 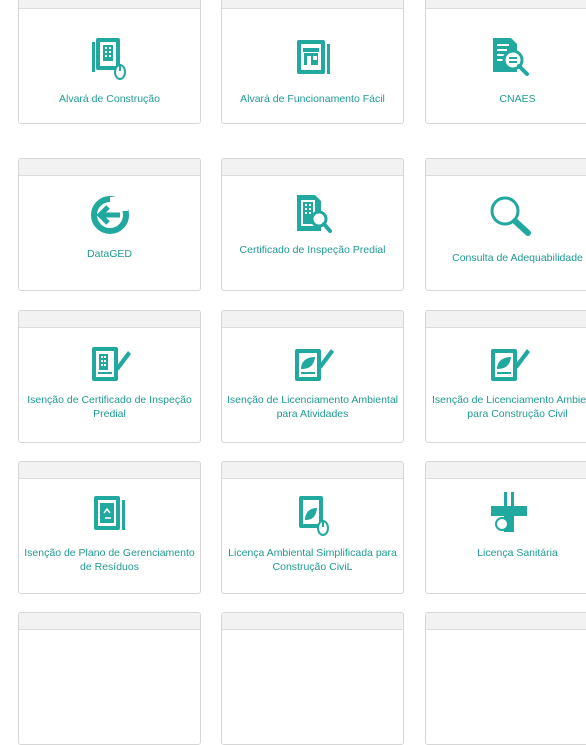 I want to click on dataged-logo-icon, so click(x=109, y=215).